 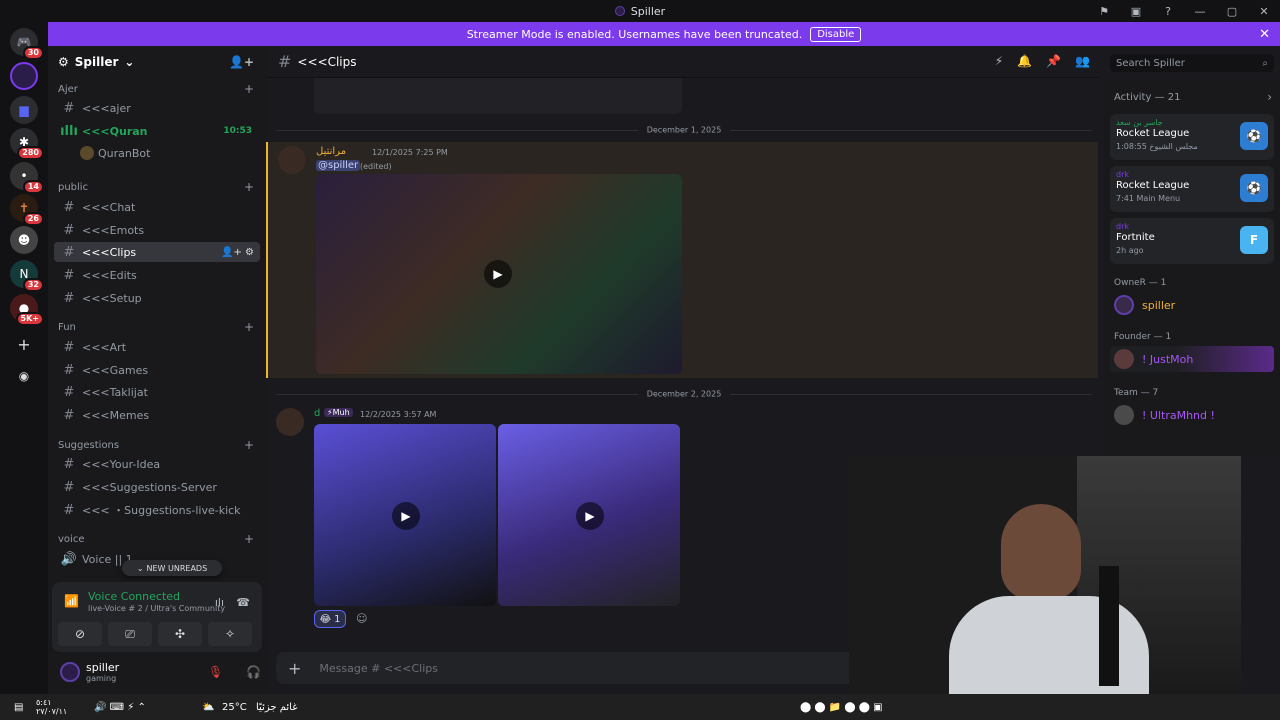 What do you see at coordinates (69, 510) in the screenshot?
I see `hash-icon: #` at bounding box center [69, 510].